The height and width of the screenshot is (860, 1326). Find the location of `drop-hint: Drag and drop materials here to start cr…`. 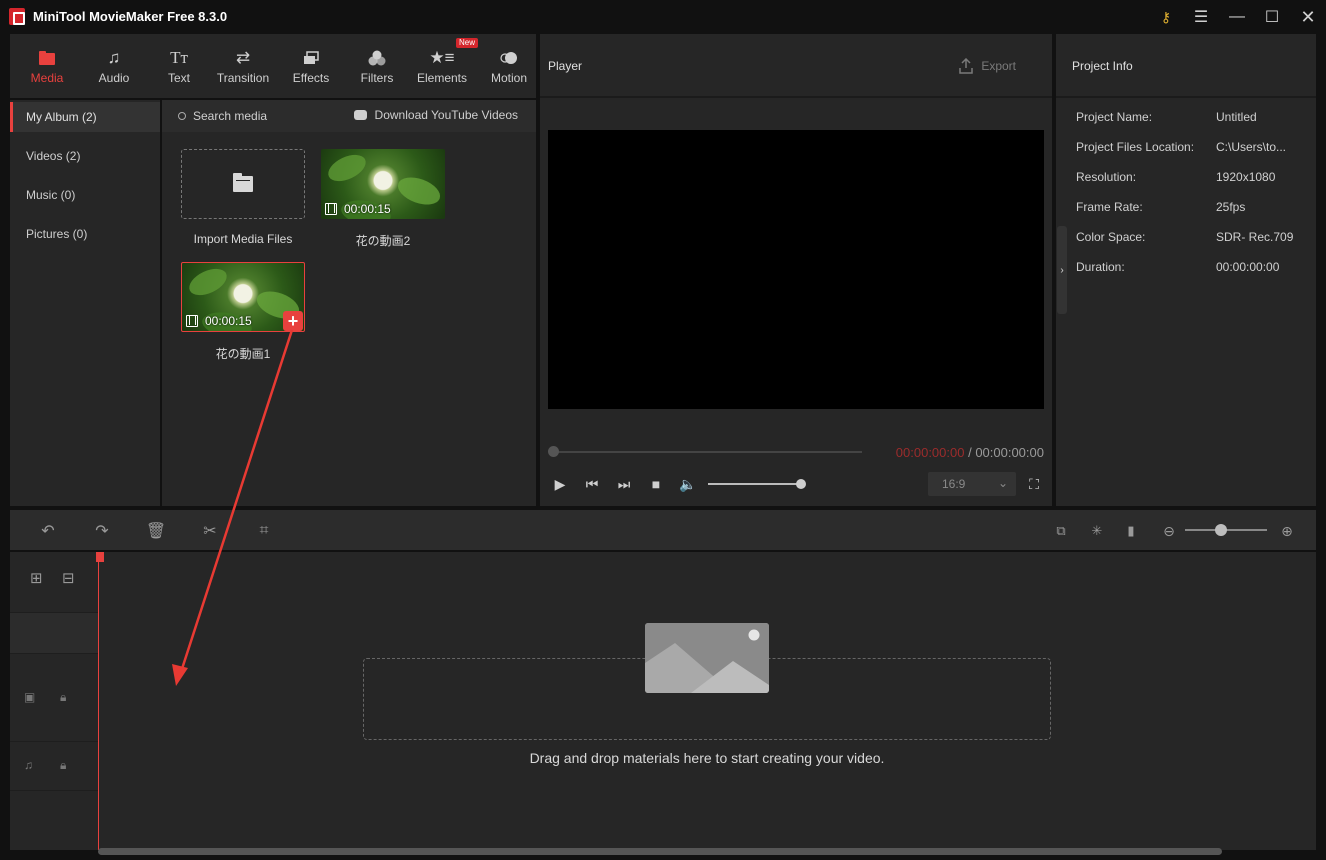

drop-hint: Drag and drop materials here to start cr… is located at coordinates (707, 758).